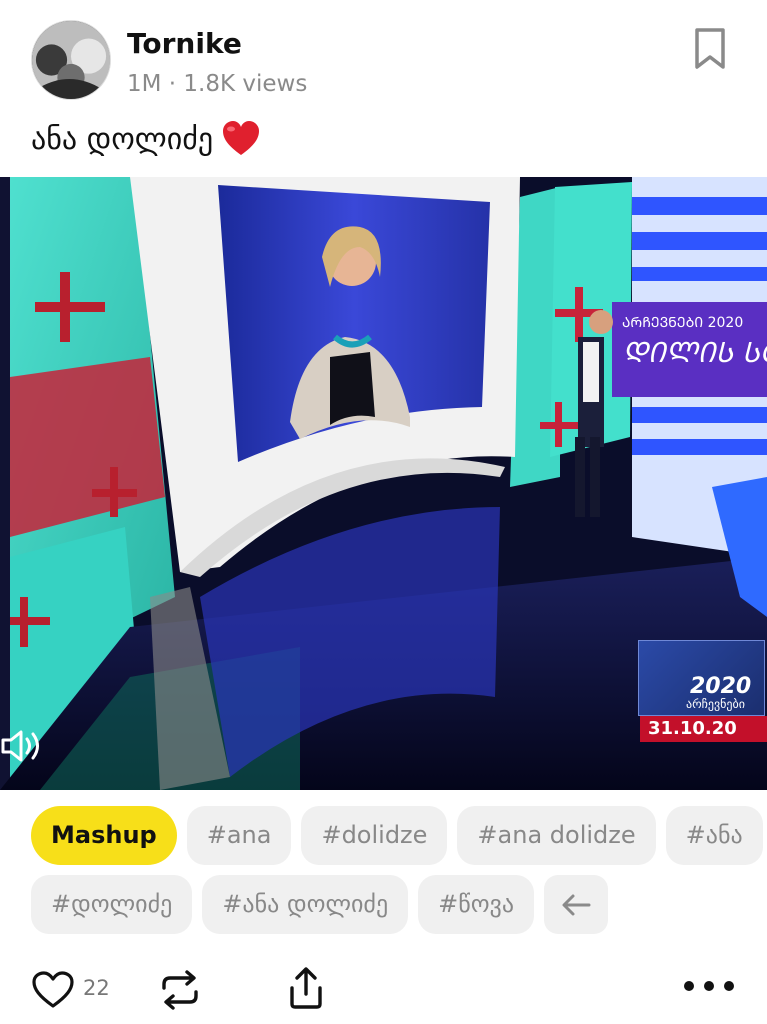  I want to click on repost-icon, so click(180, 990).